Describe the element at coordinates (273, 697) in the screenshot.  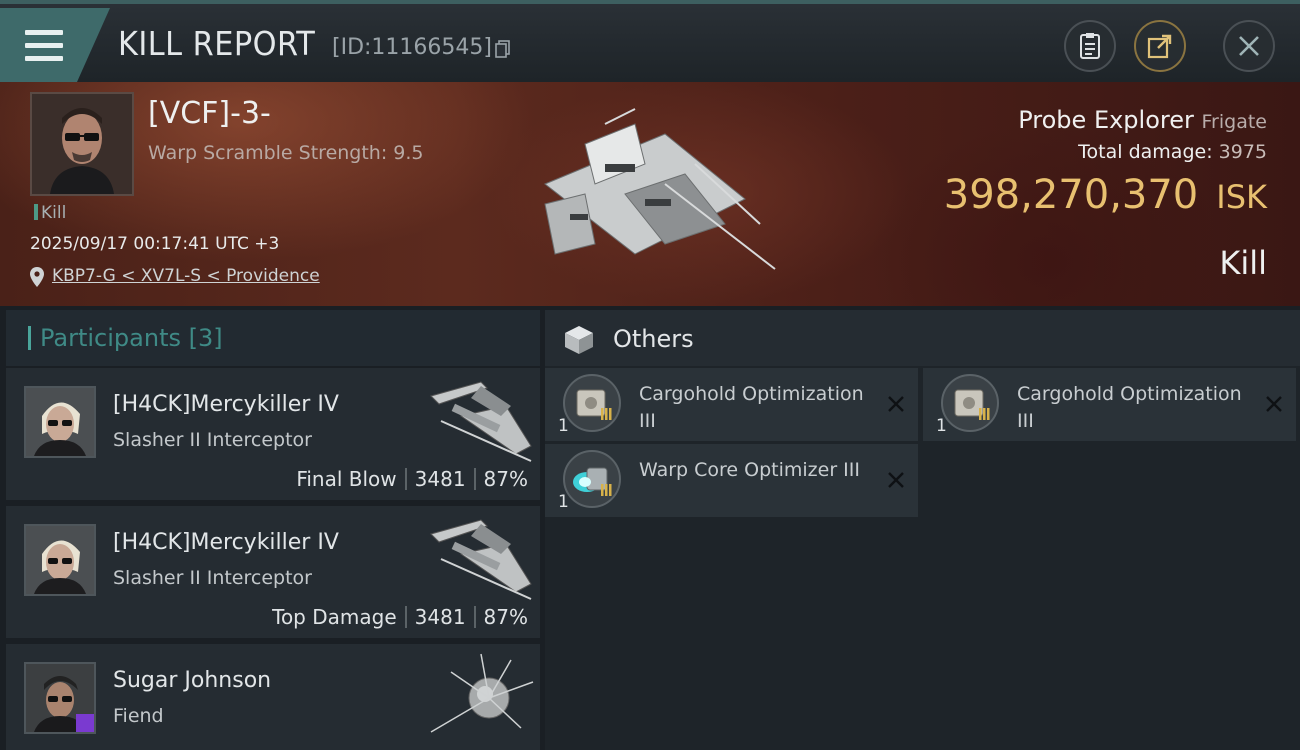
I see `participant-row: Sugar Johnson Fiend` at that location.